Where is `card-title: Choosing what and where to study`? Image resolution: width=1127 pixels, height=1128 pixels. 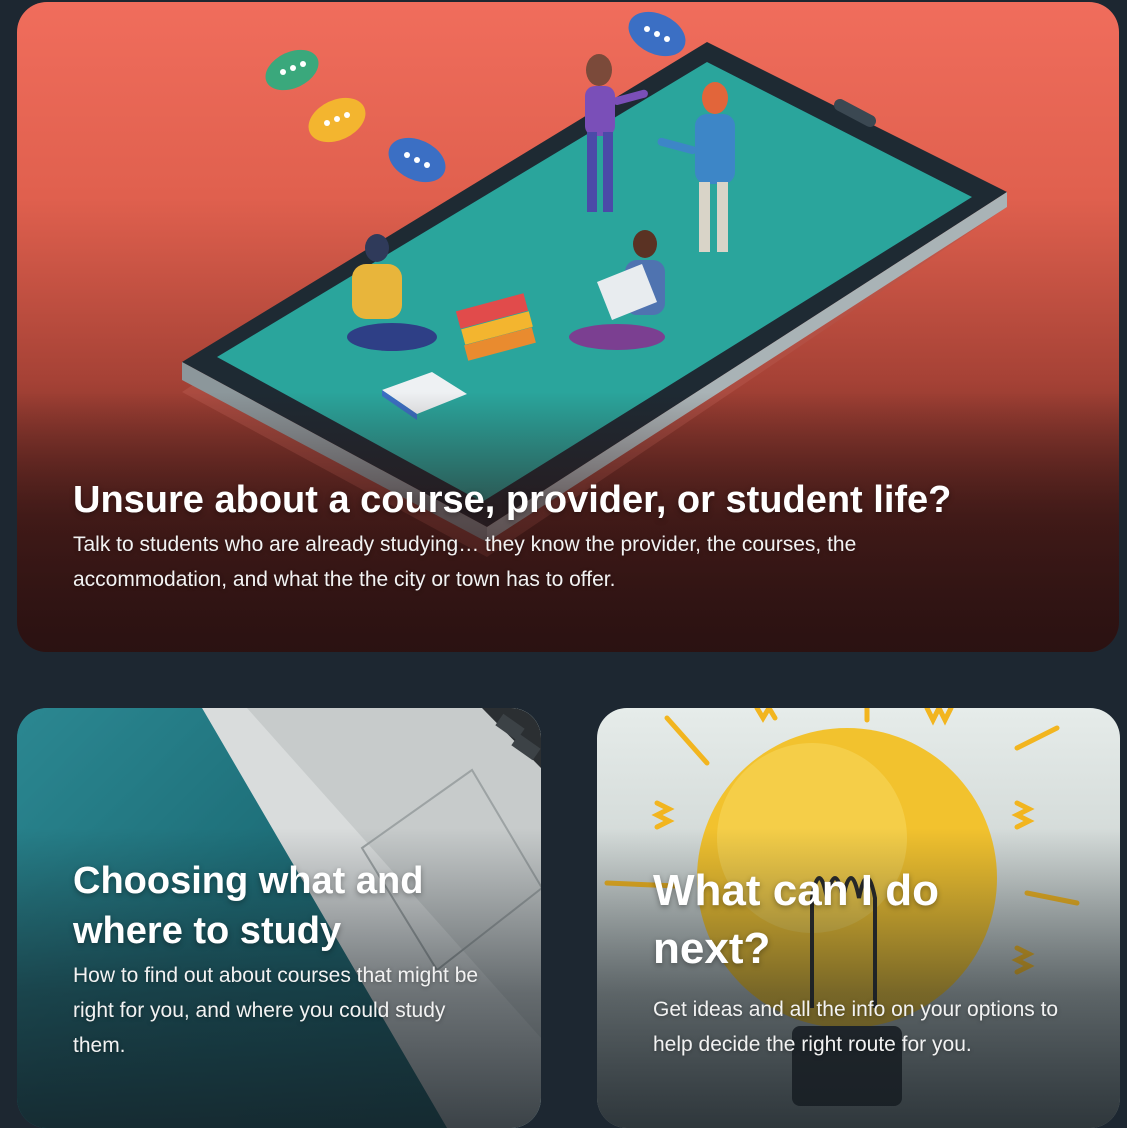
card-title: Choosing what and where to study is located at coordinates (248, 906).